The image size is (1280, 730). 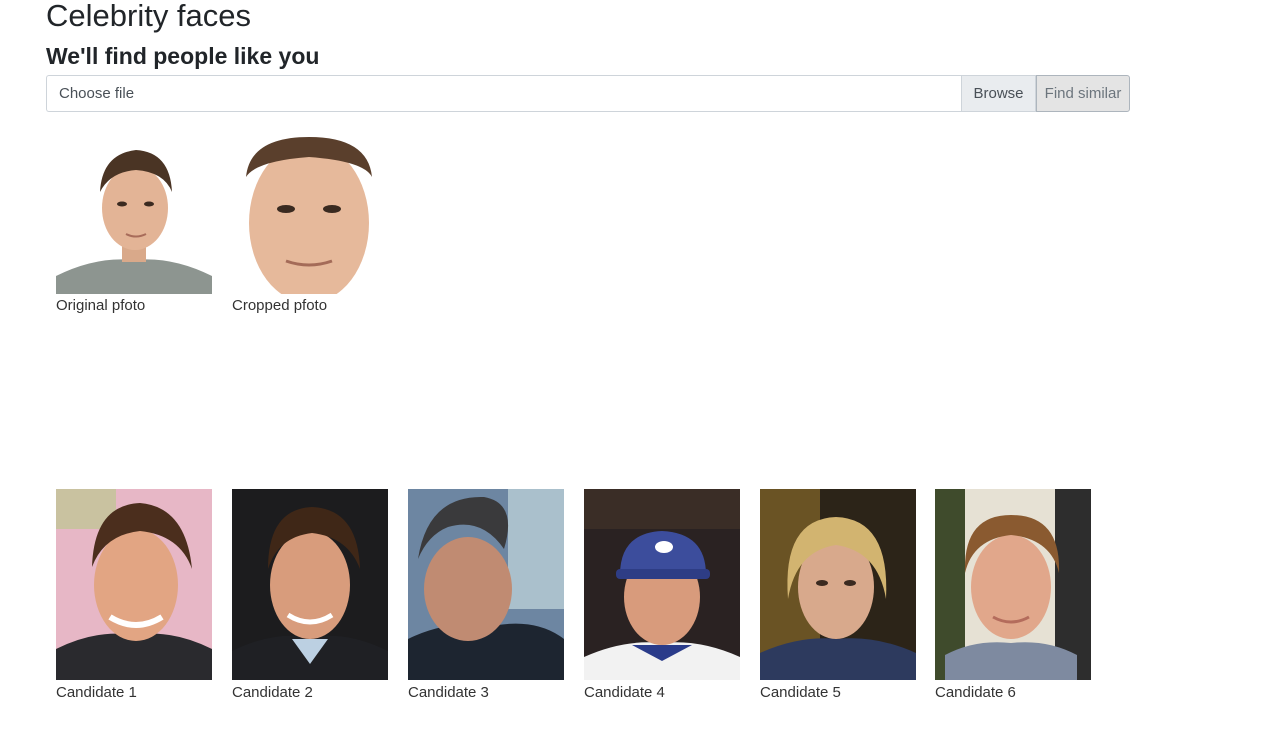 I want to click on original-photo, so click(x=134, y=216).